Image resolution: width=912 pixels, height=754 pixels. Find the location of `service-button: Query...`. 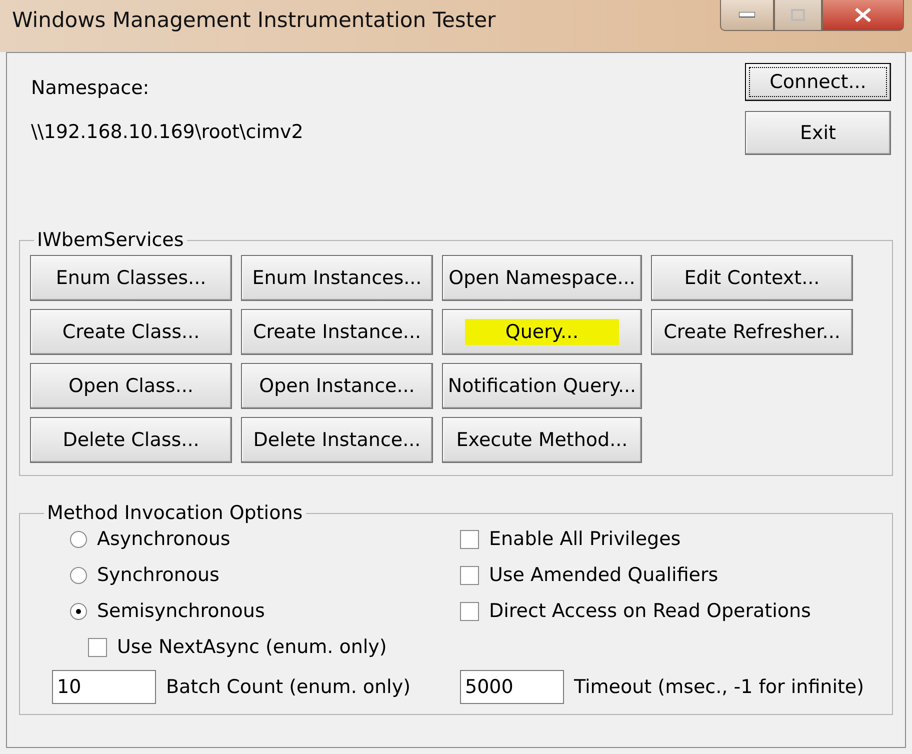

service-button: Query... is located at coordinates (542, 332).